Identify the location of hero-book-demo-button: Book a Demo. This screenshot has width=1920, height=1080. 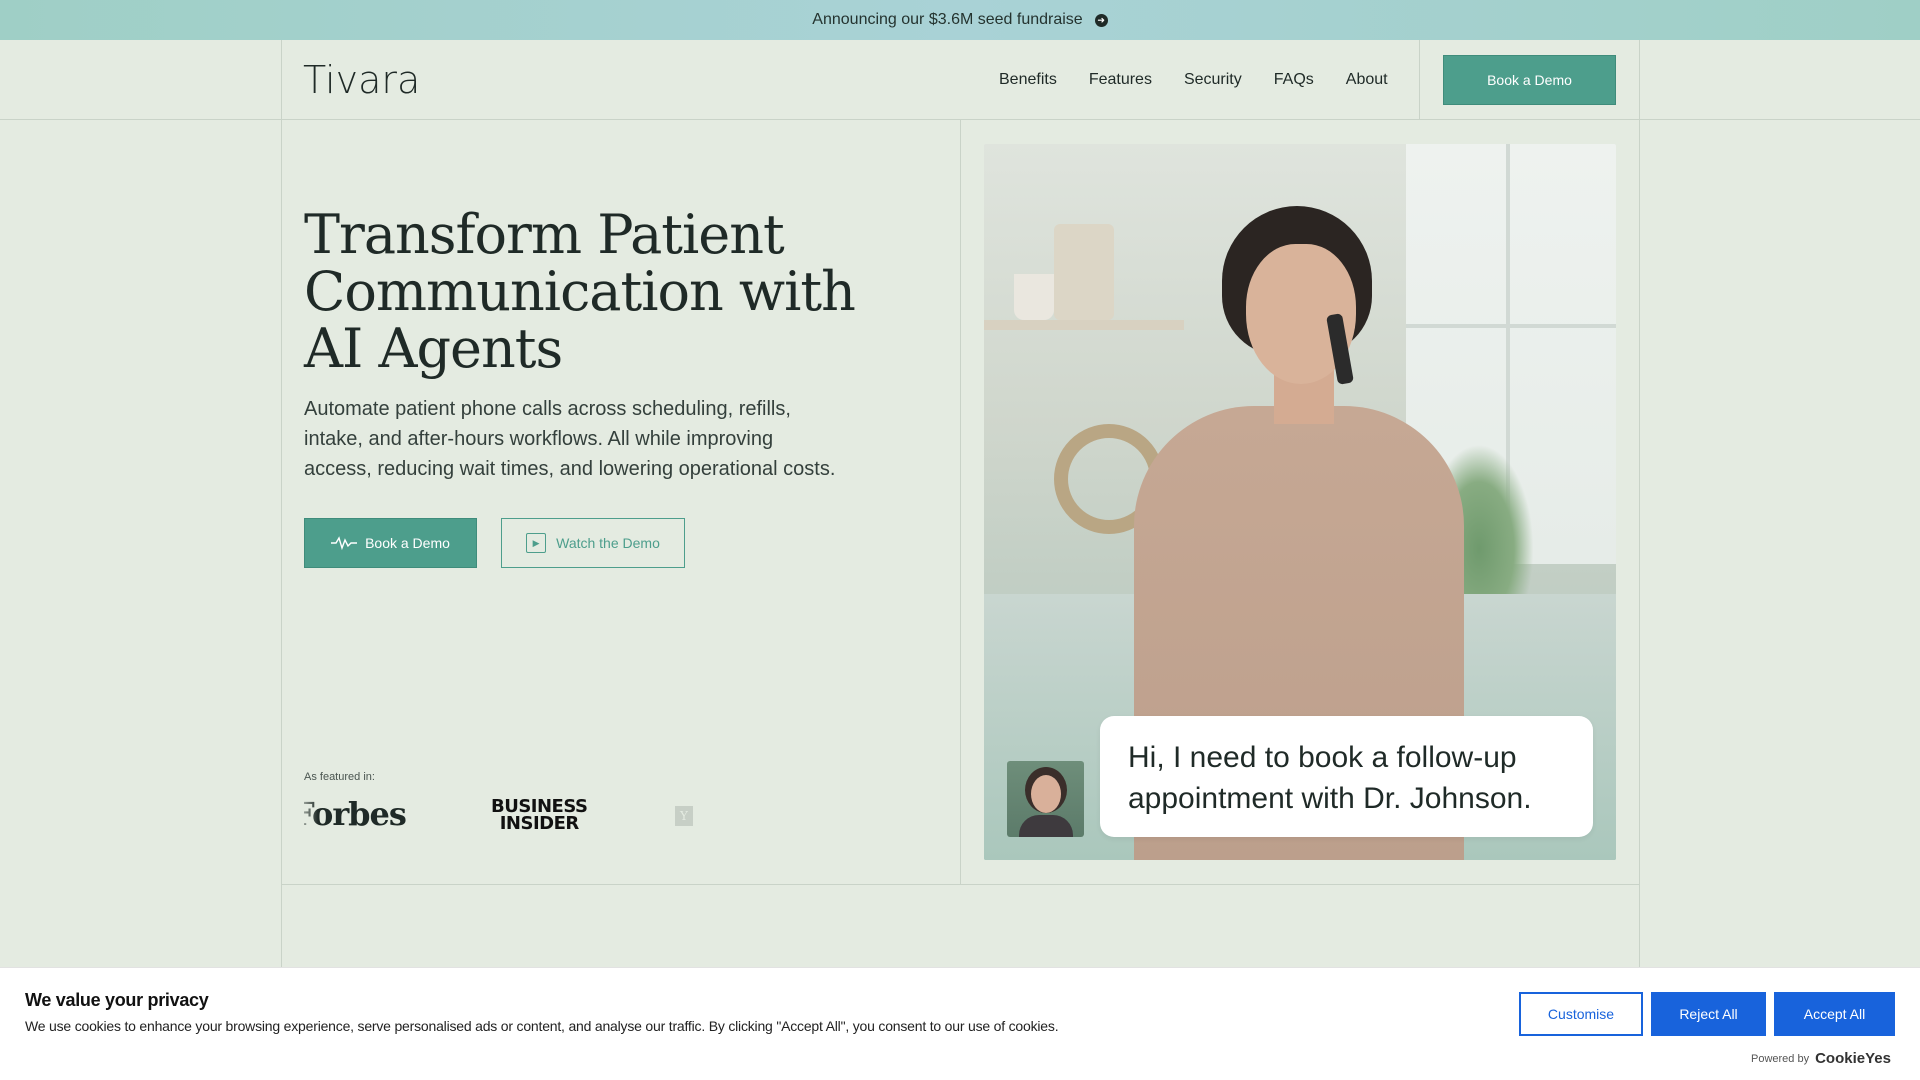
(390, 543).